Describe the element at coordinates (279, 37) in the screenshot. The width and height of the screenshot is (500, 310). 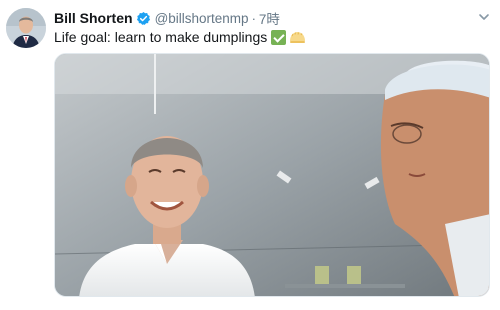
I see `check-mark-emoji-icon` at that location.